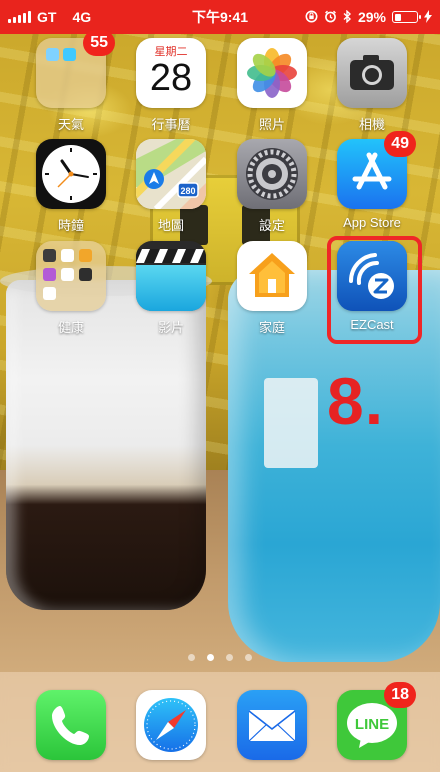 The width and height of the screenshot is (440, 772). Describe the element at coordinates (171, 124) in the screenshot. I see `app-label: 行事曆` at that location.